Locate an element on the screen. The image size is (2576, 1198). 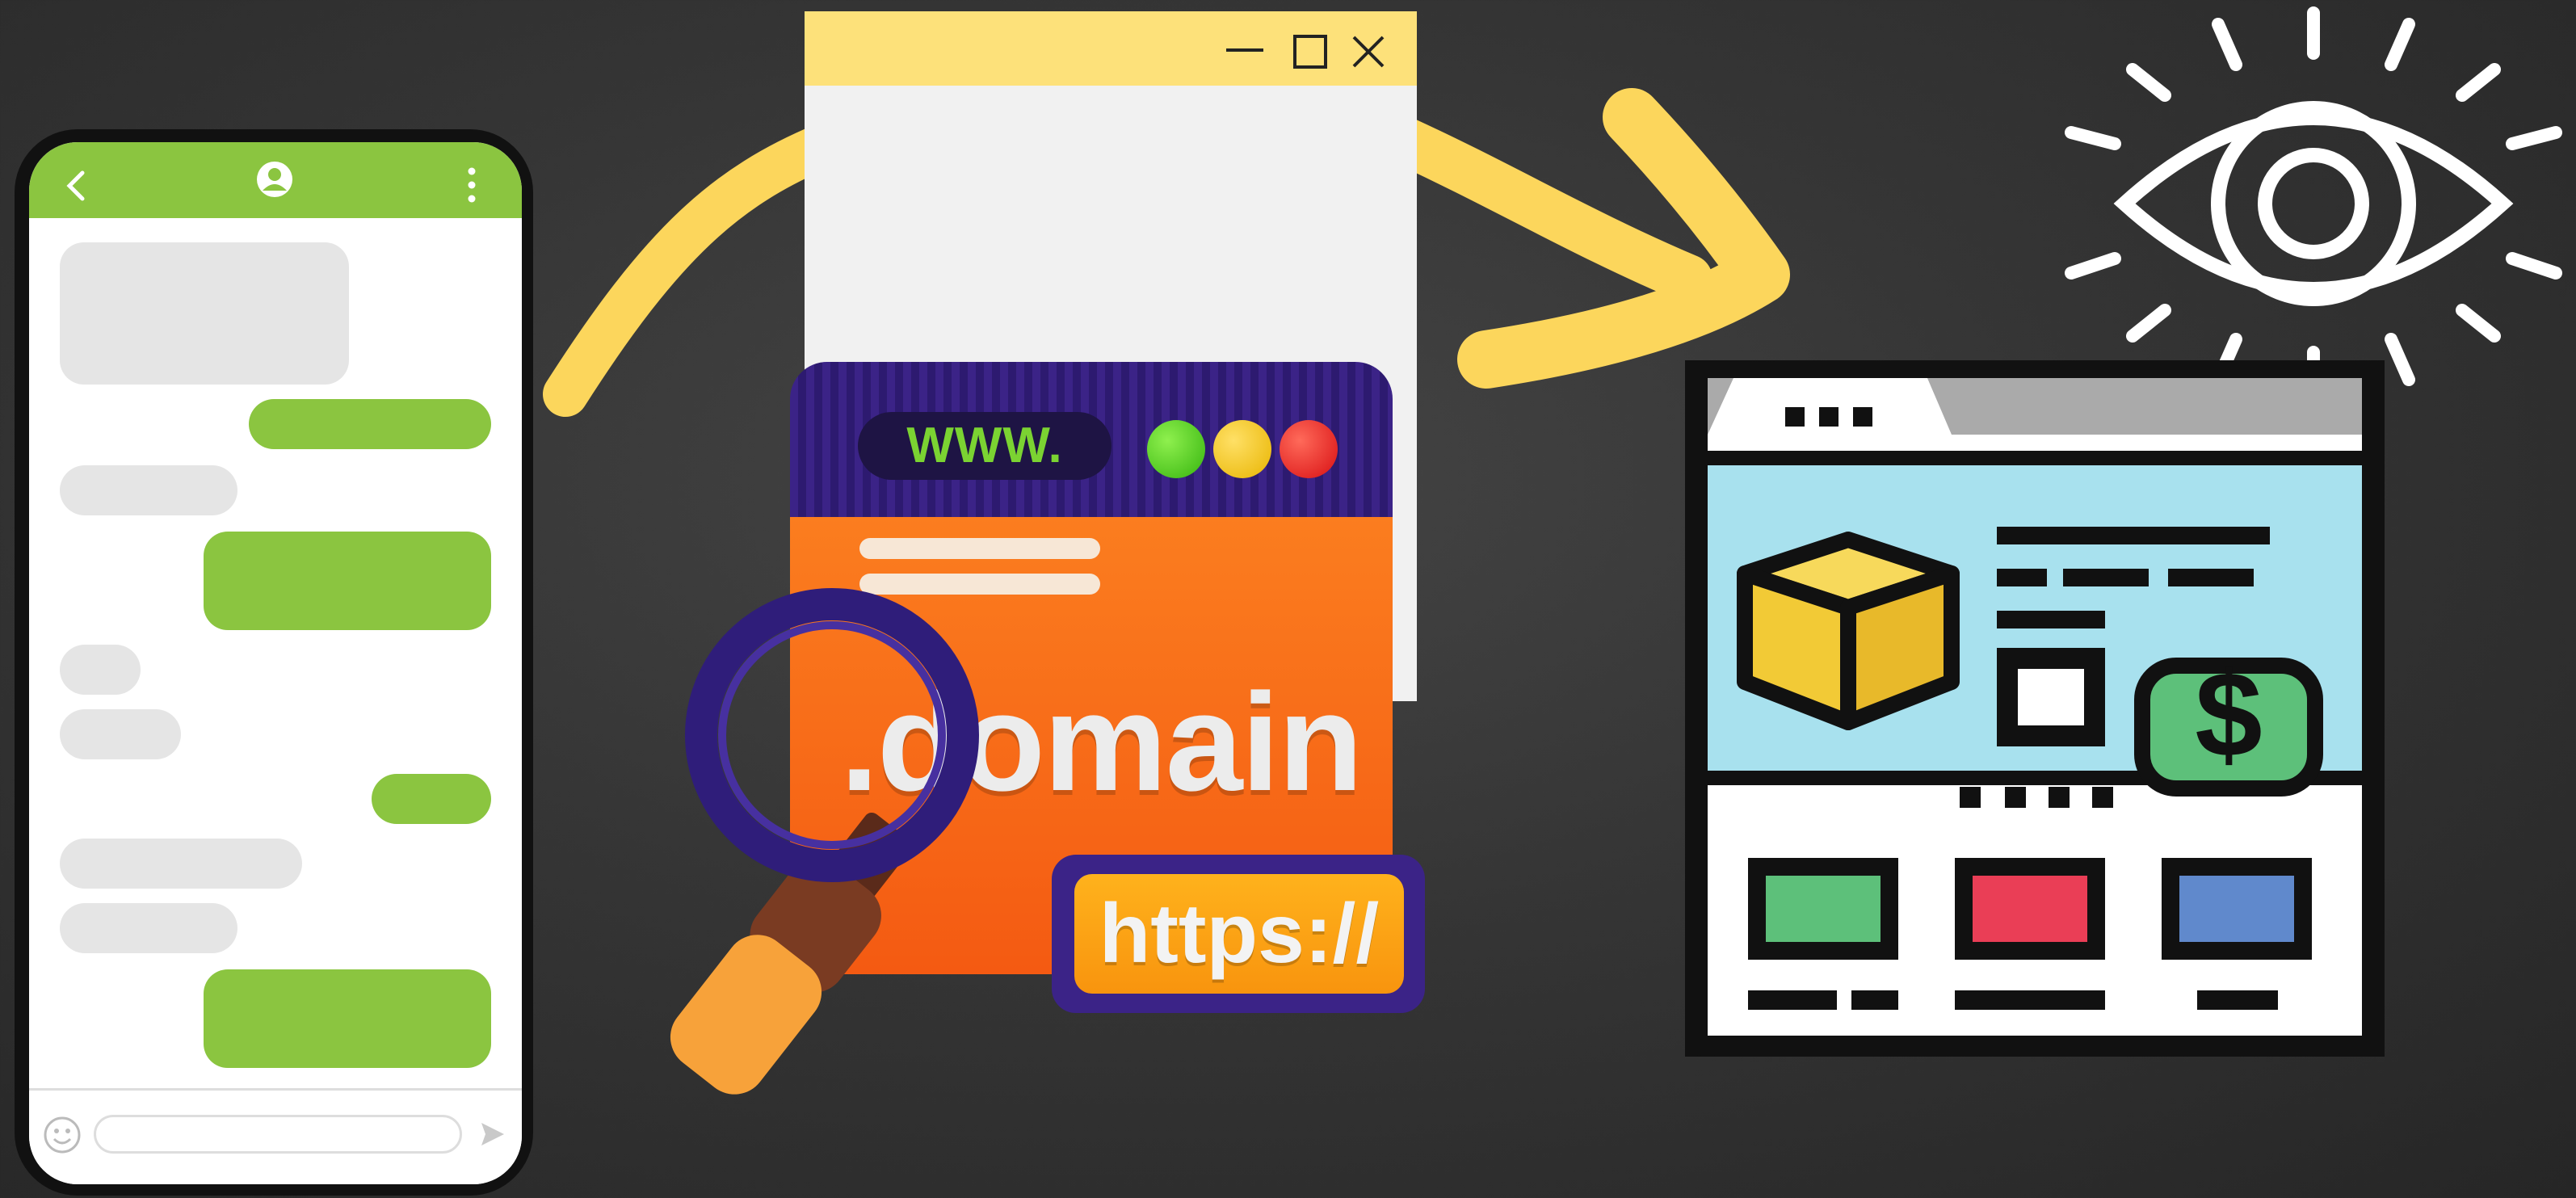
window-titlebar is located at coordinates (1111, 48).